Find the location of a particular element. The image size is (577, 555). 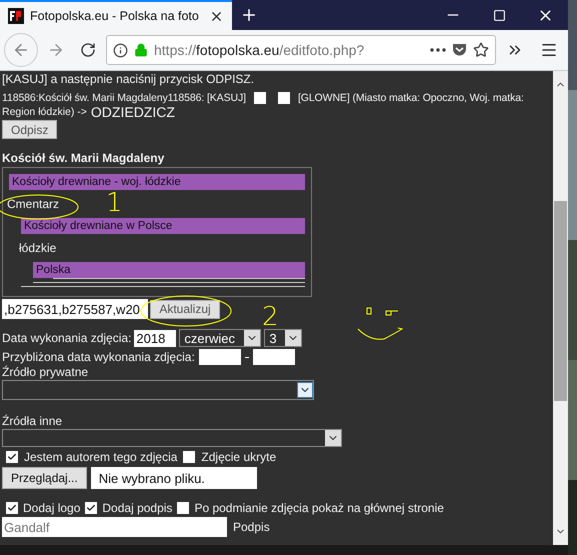

category-note: Cmentarz is located at coordinates (33, 204).